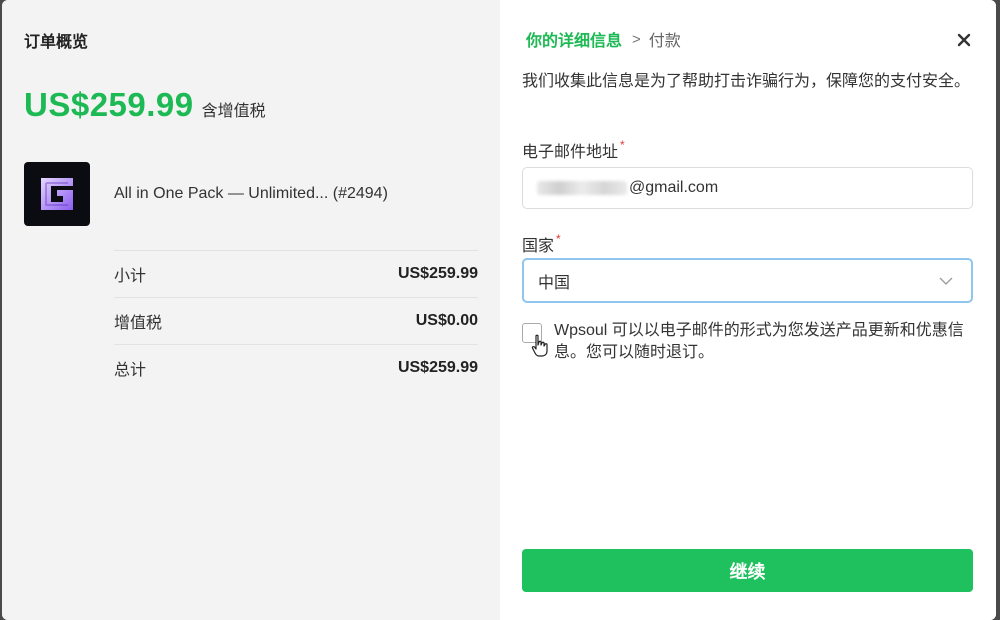 The width and height of the screenshot is (1000, 620). I want to click on consent-checkbox, so click(535, 340).